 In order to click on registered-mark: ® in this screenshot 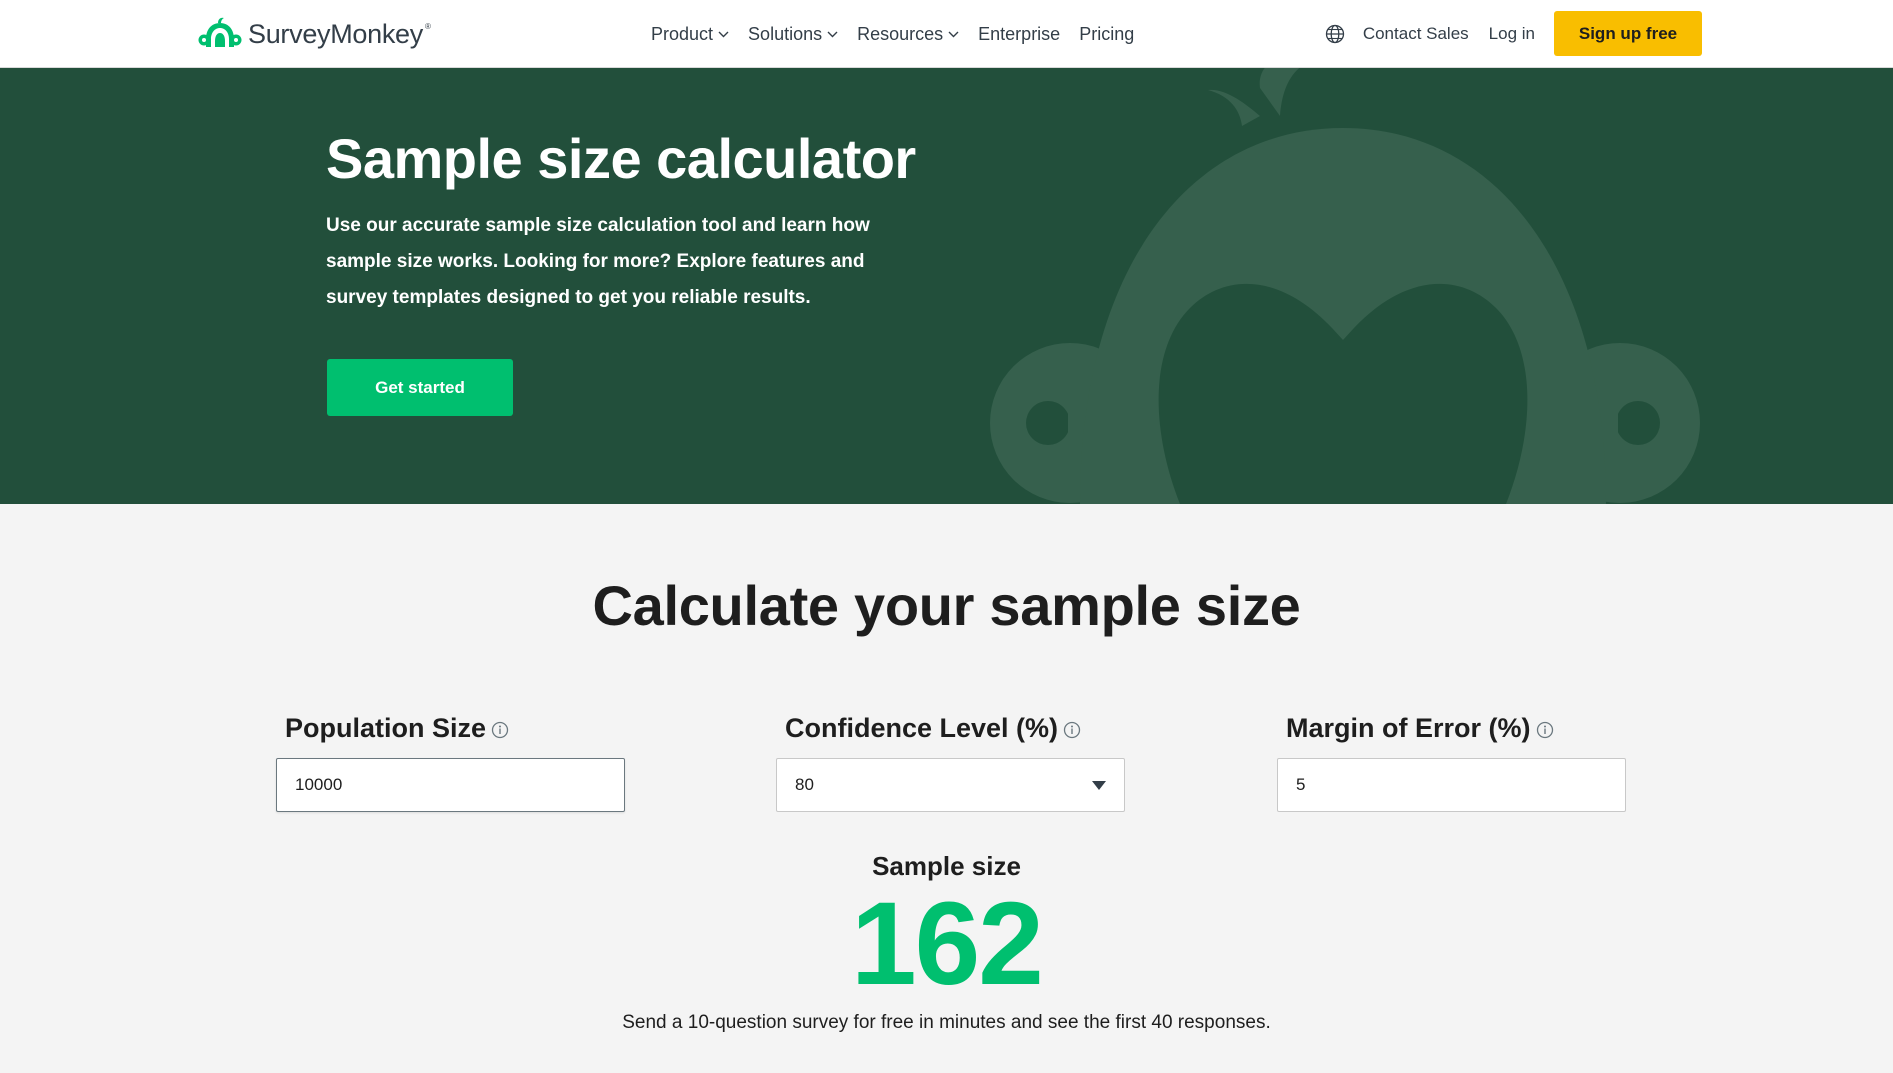, I will do `click(427, 26)`.